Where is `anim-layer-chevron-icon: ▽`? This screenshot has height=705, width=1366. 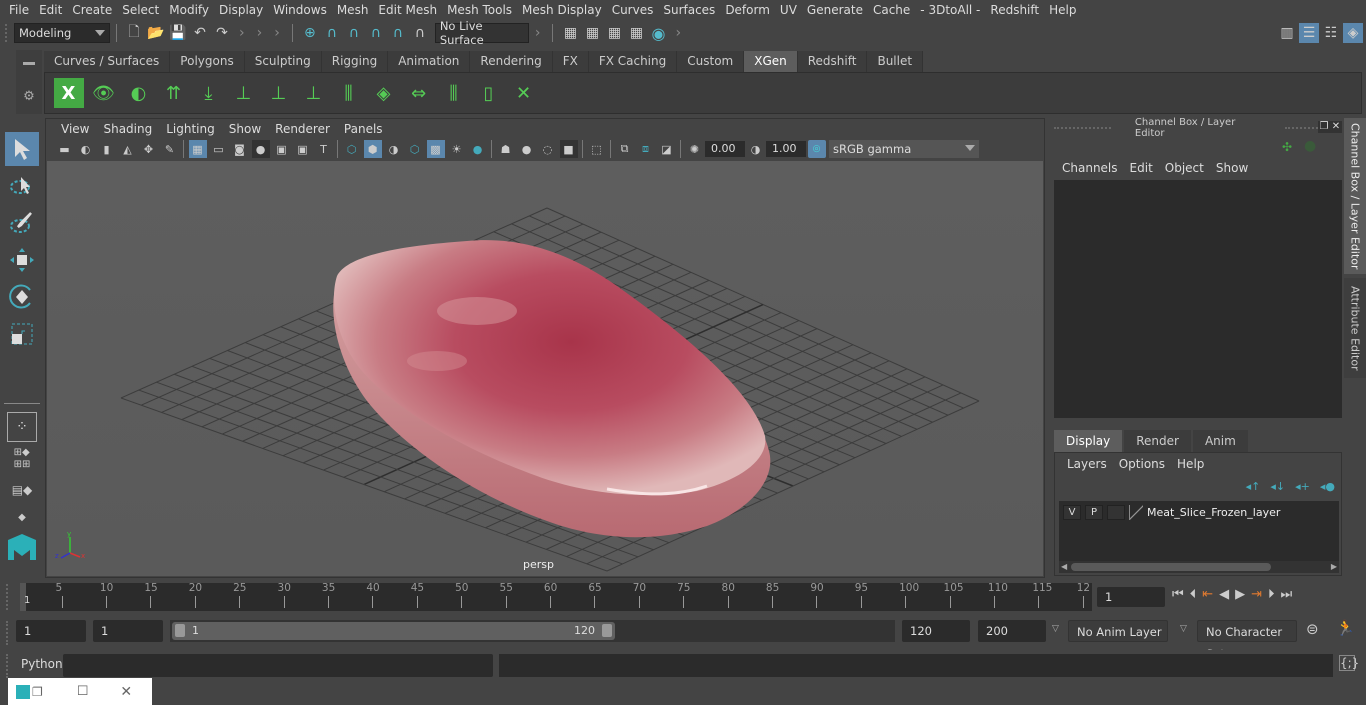
anim-layer-chevron-icon: ▽ is located at coordinates (1055, 629).